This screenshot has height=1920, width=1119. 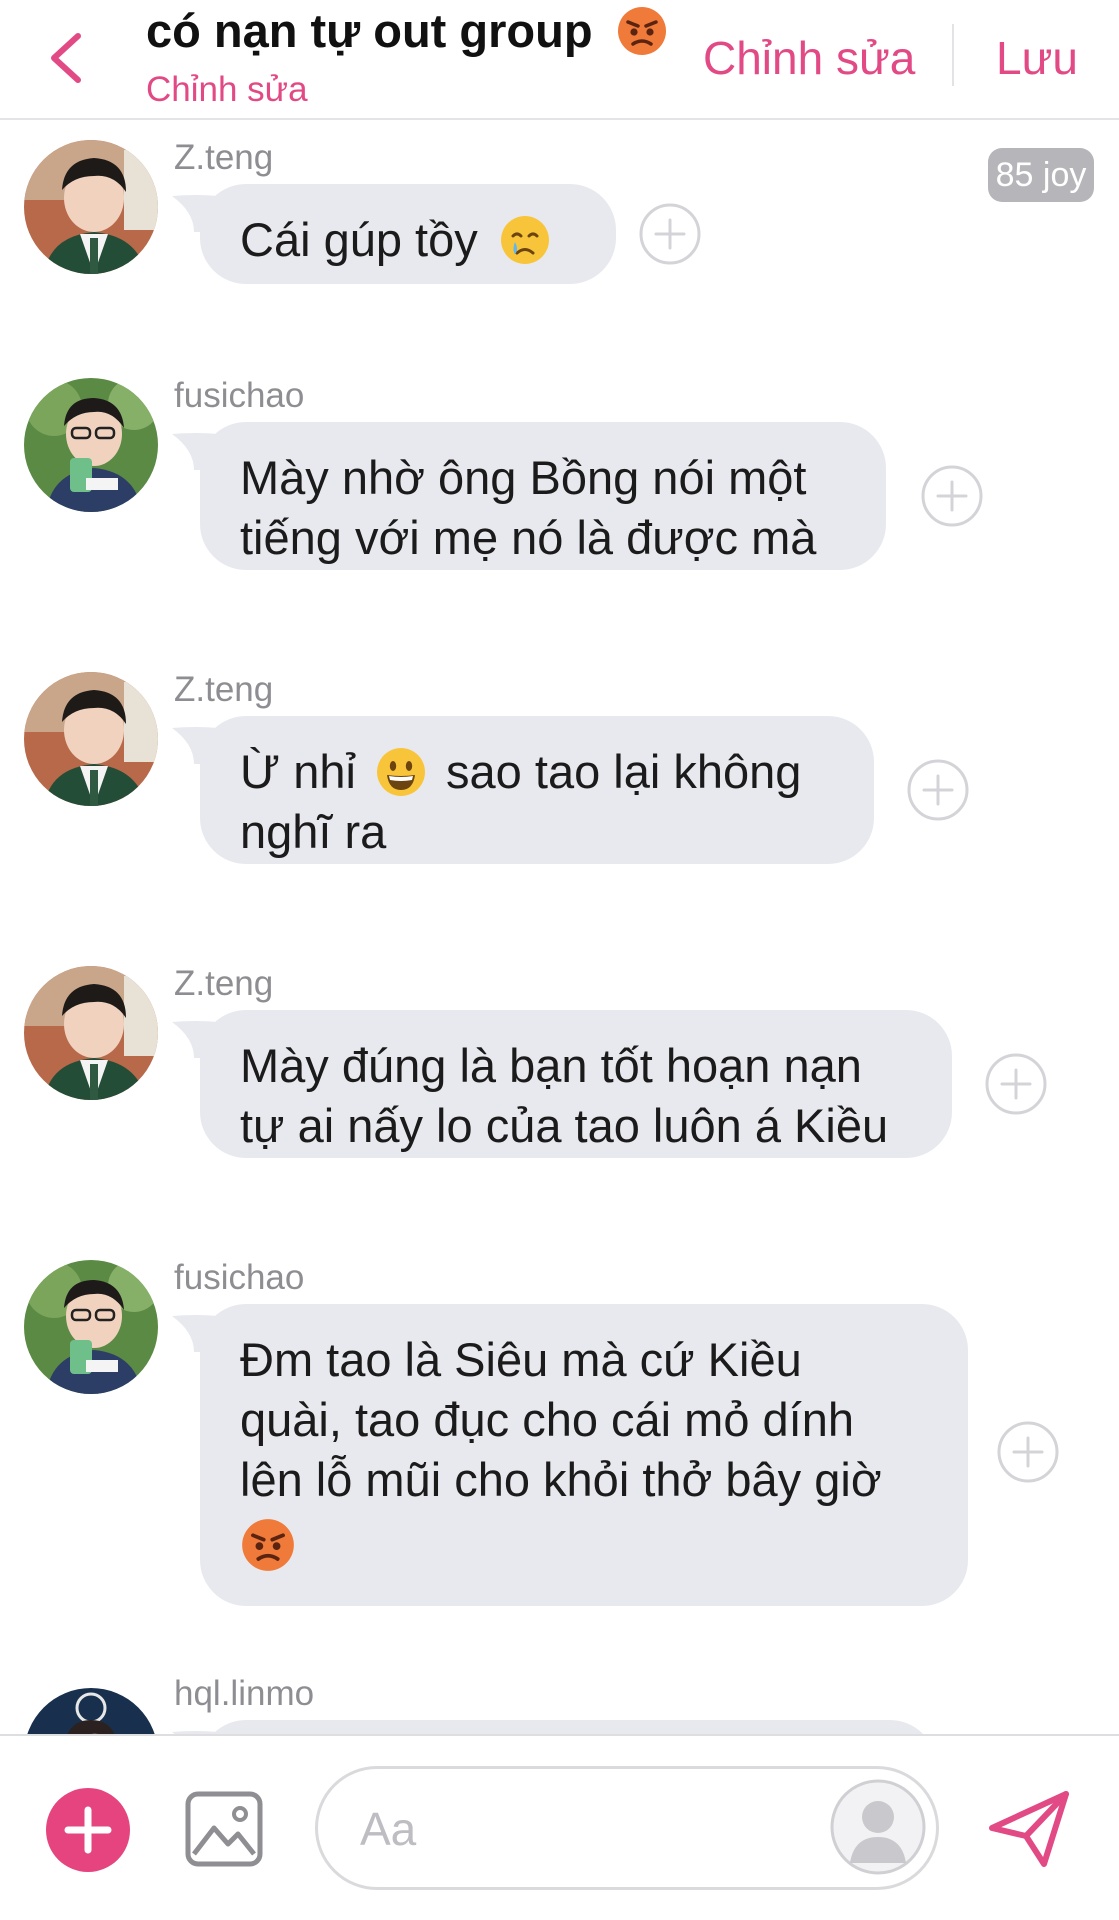 What do you see at coordinates (564, 1125) in the screenshot?
I see `message-line: tự ai nấy lo của tao luôn á Kiều` at bounding box center [564, 1125].